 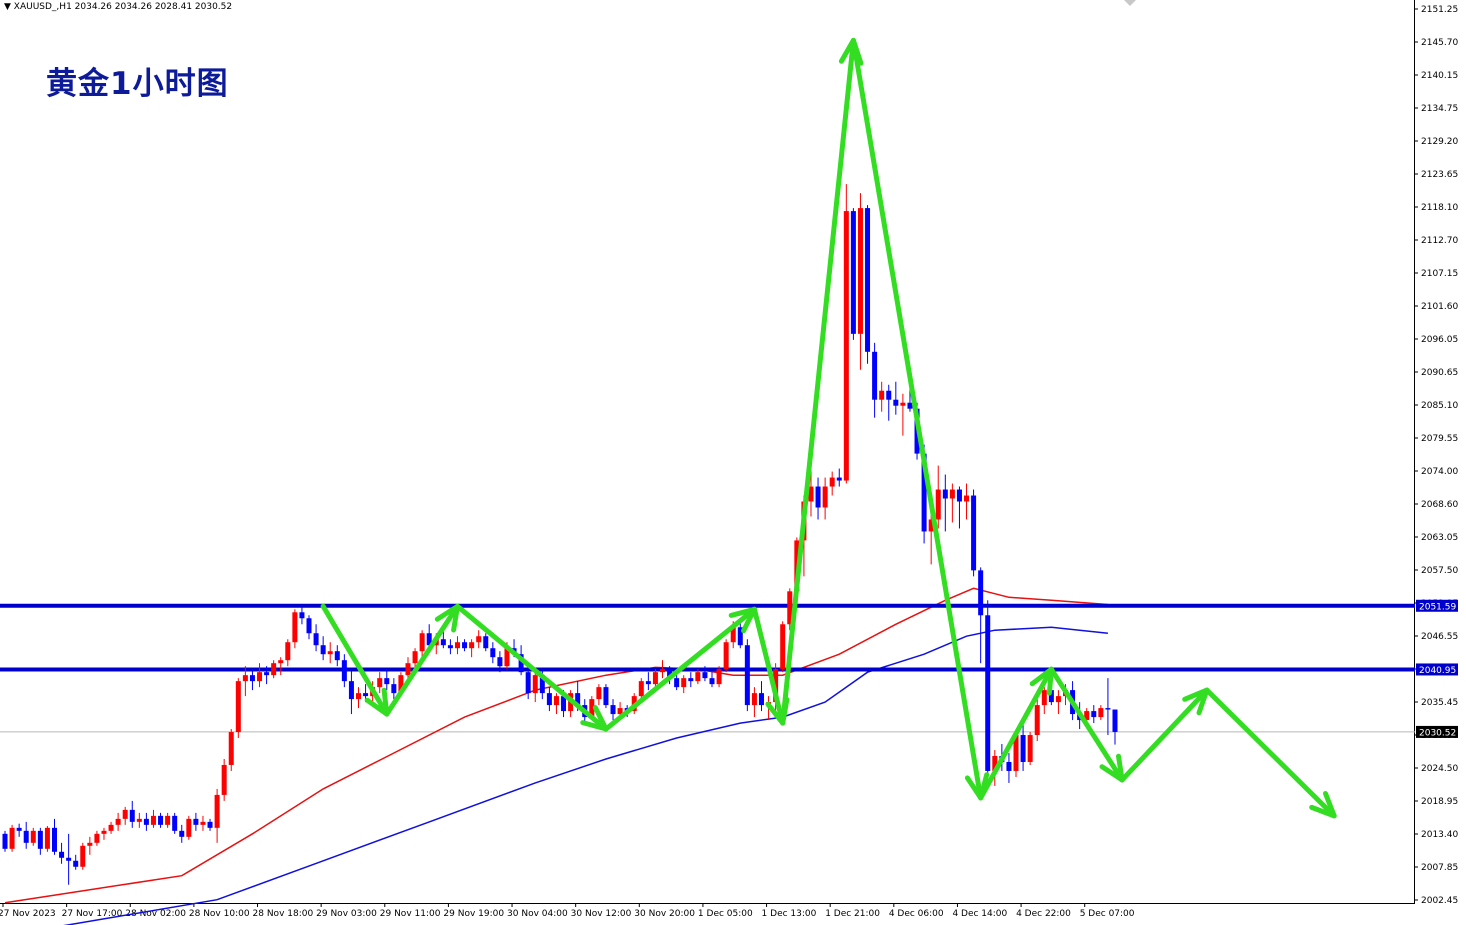 What do you see at coordinates (1439, 802) in the screenshot?
I see `y-tick-label: 2018.95` at bounding box center [1439, 802].